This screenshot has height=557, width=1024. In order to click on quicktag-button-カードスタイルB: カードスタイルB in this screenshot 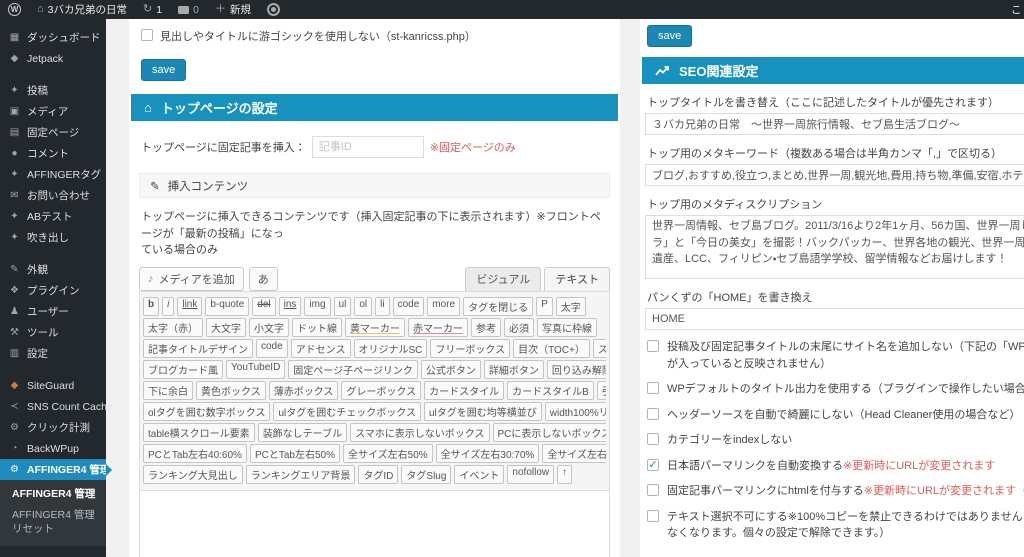, I will do `click(550, 390)`.